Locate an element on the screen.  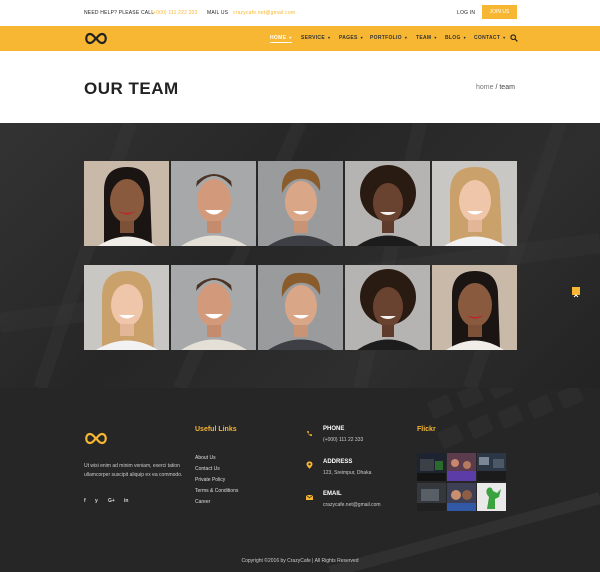
twitter-icon: y is located at coordinates (96, 501).